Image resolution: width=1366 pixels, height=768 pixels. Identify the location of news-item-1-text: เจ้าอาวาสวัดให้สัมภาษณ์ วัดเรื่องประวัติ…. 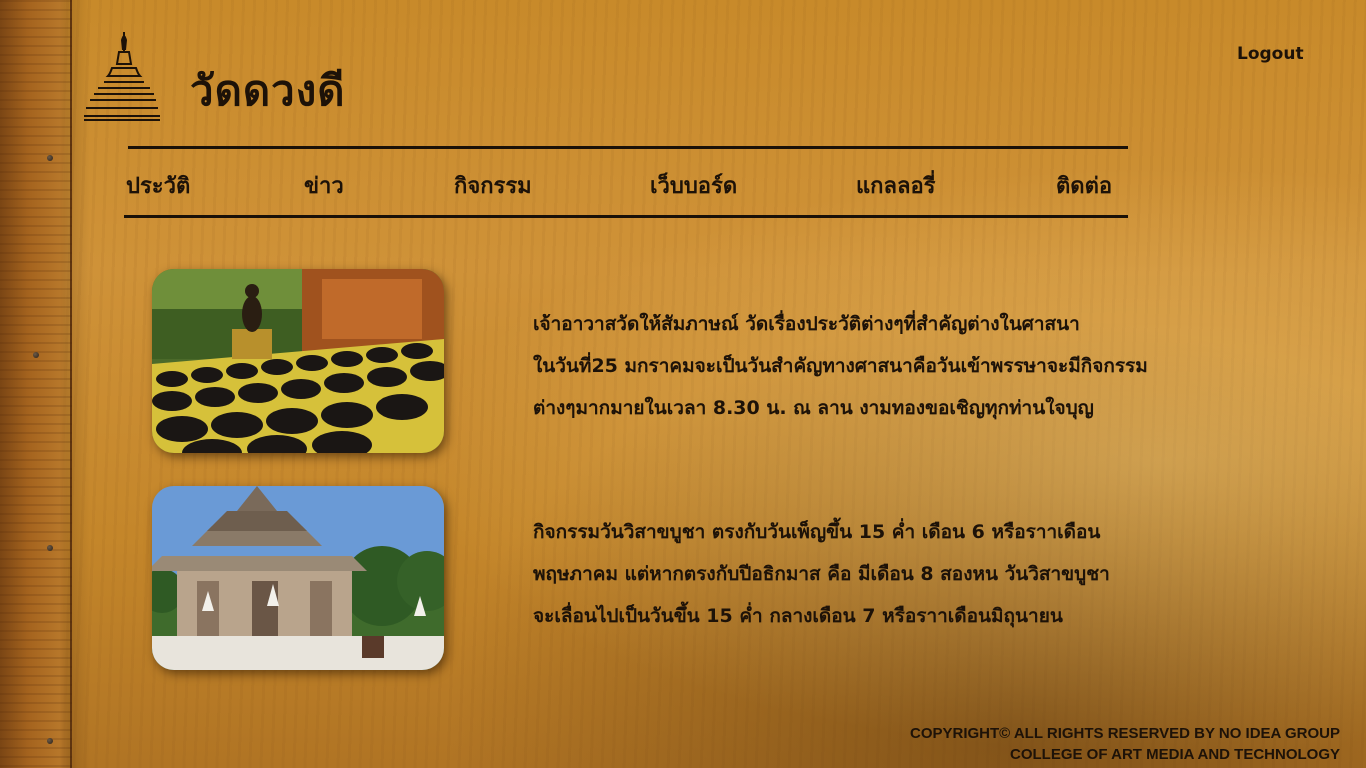
(840, 366).